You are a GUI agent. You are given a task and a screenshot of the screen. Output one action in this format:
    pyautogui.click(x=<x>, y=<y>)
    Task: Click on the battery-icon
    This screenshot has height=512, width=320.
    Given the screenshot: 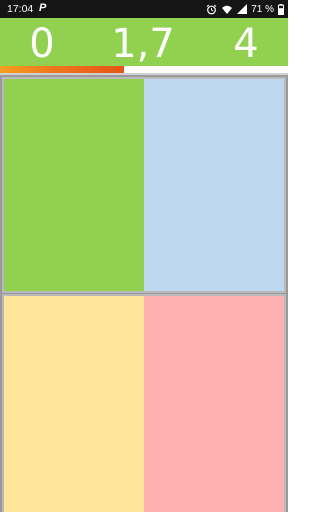 What is the action you would take?
    pyautogui.click(x=281, y=9)
    